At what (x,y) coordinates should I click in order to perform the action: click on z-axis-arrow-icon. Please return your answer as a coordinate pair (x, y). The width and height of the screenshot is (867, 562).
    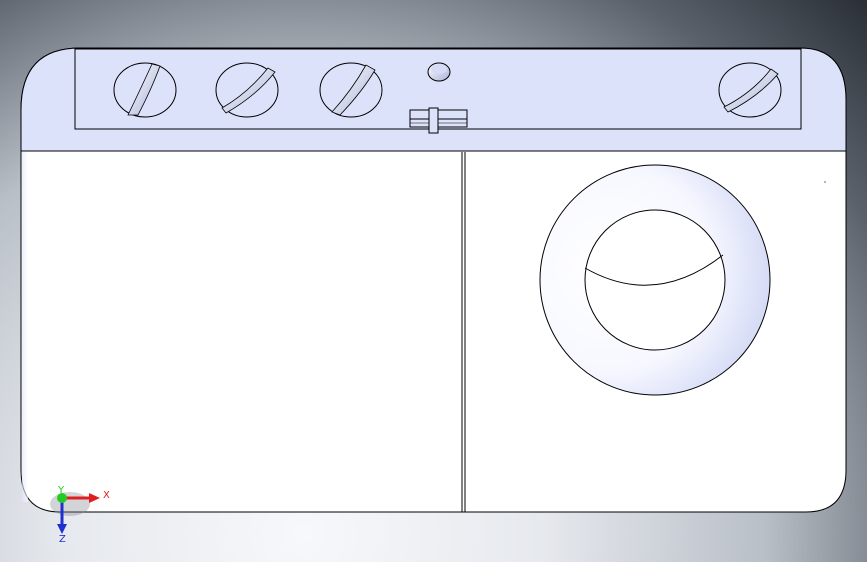
    Looking at the image, I should click on (62, 529).